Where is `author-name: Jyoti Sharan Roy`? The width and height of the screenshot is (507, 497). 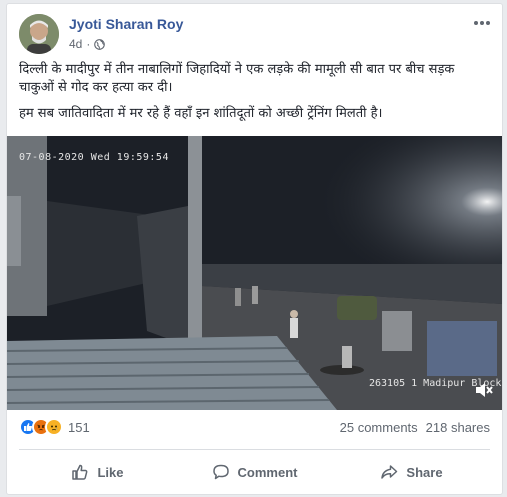 author-name: Jyoti Sharan Roy is located at coordinates (126, 24).